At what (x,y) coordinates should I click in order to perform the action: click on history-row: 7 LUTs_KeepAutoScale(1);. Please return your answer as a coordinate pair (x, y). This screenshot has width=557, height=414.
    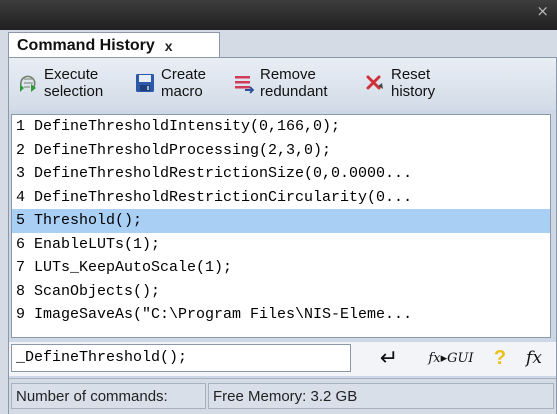
    Looking at the image, I should click on (281, 268).